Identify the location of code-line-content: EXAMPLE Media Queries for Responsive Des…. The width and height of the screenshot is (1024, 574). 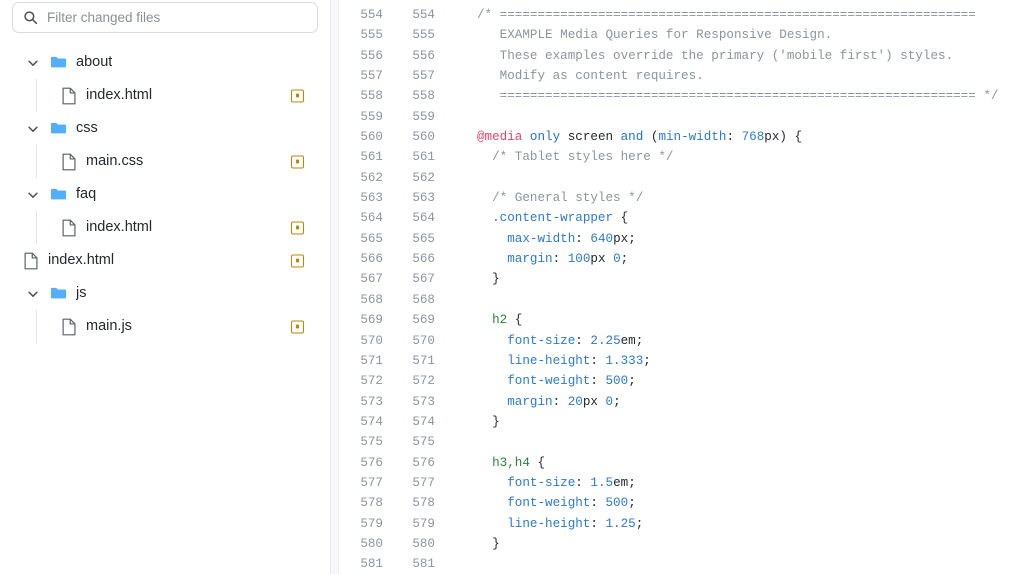
(729, 35).